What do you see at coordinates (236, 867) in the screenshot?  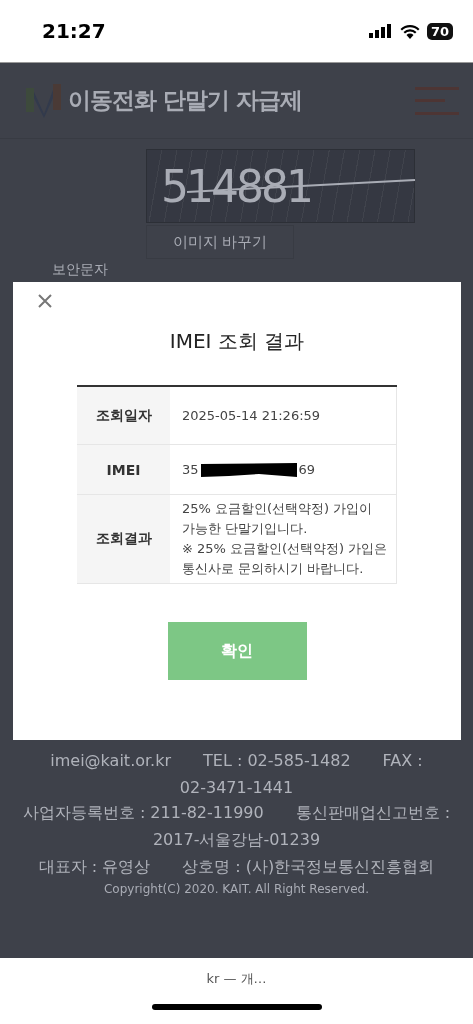 I see `footer-text: 대표자 : 유영상 상호명 : (사)한국정보통신진흥협회` at bounding box center [236, 867].